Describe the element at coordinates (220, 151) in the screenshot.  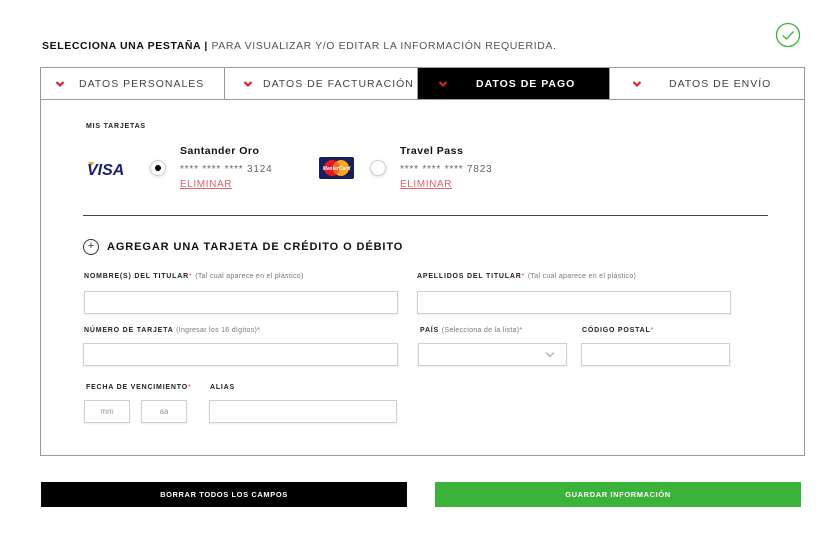
I see `card-name-santander: Santander Oro` at that location.